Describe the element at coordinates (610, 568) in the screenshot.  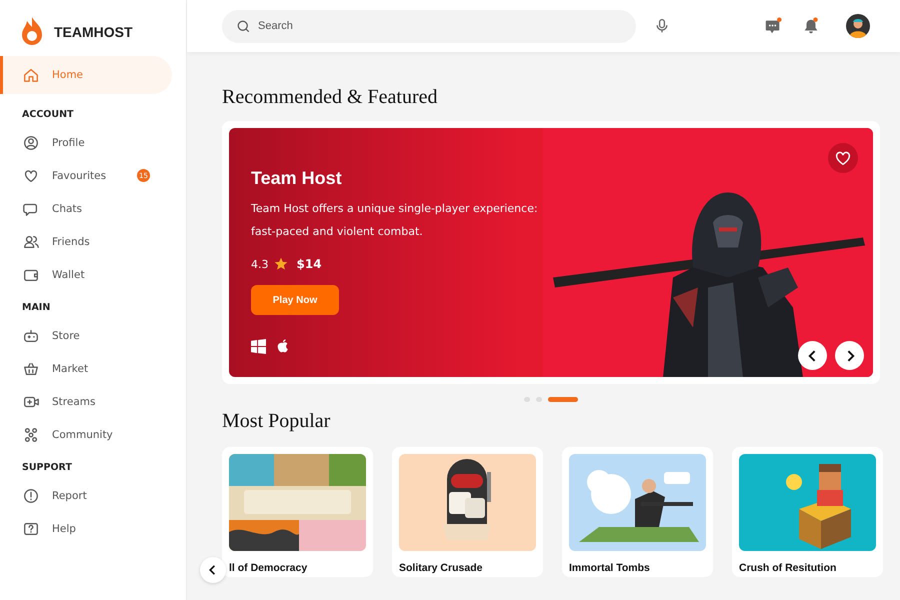
I see `card-title: Immortal Tombs` at that location.